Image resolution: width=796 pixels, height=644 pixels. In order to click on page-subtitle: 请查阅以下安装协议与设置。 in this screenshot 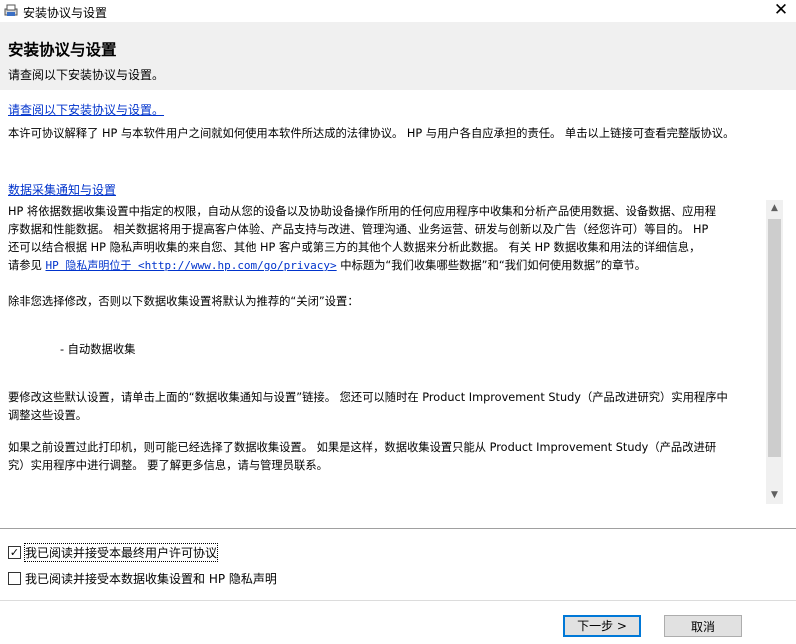, I will do `click(86, 75)`.